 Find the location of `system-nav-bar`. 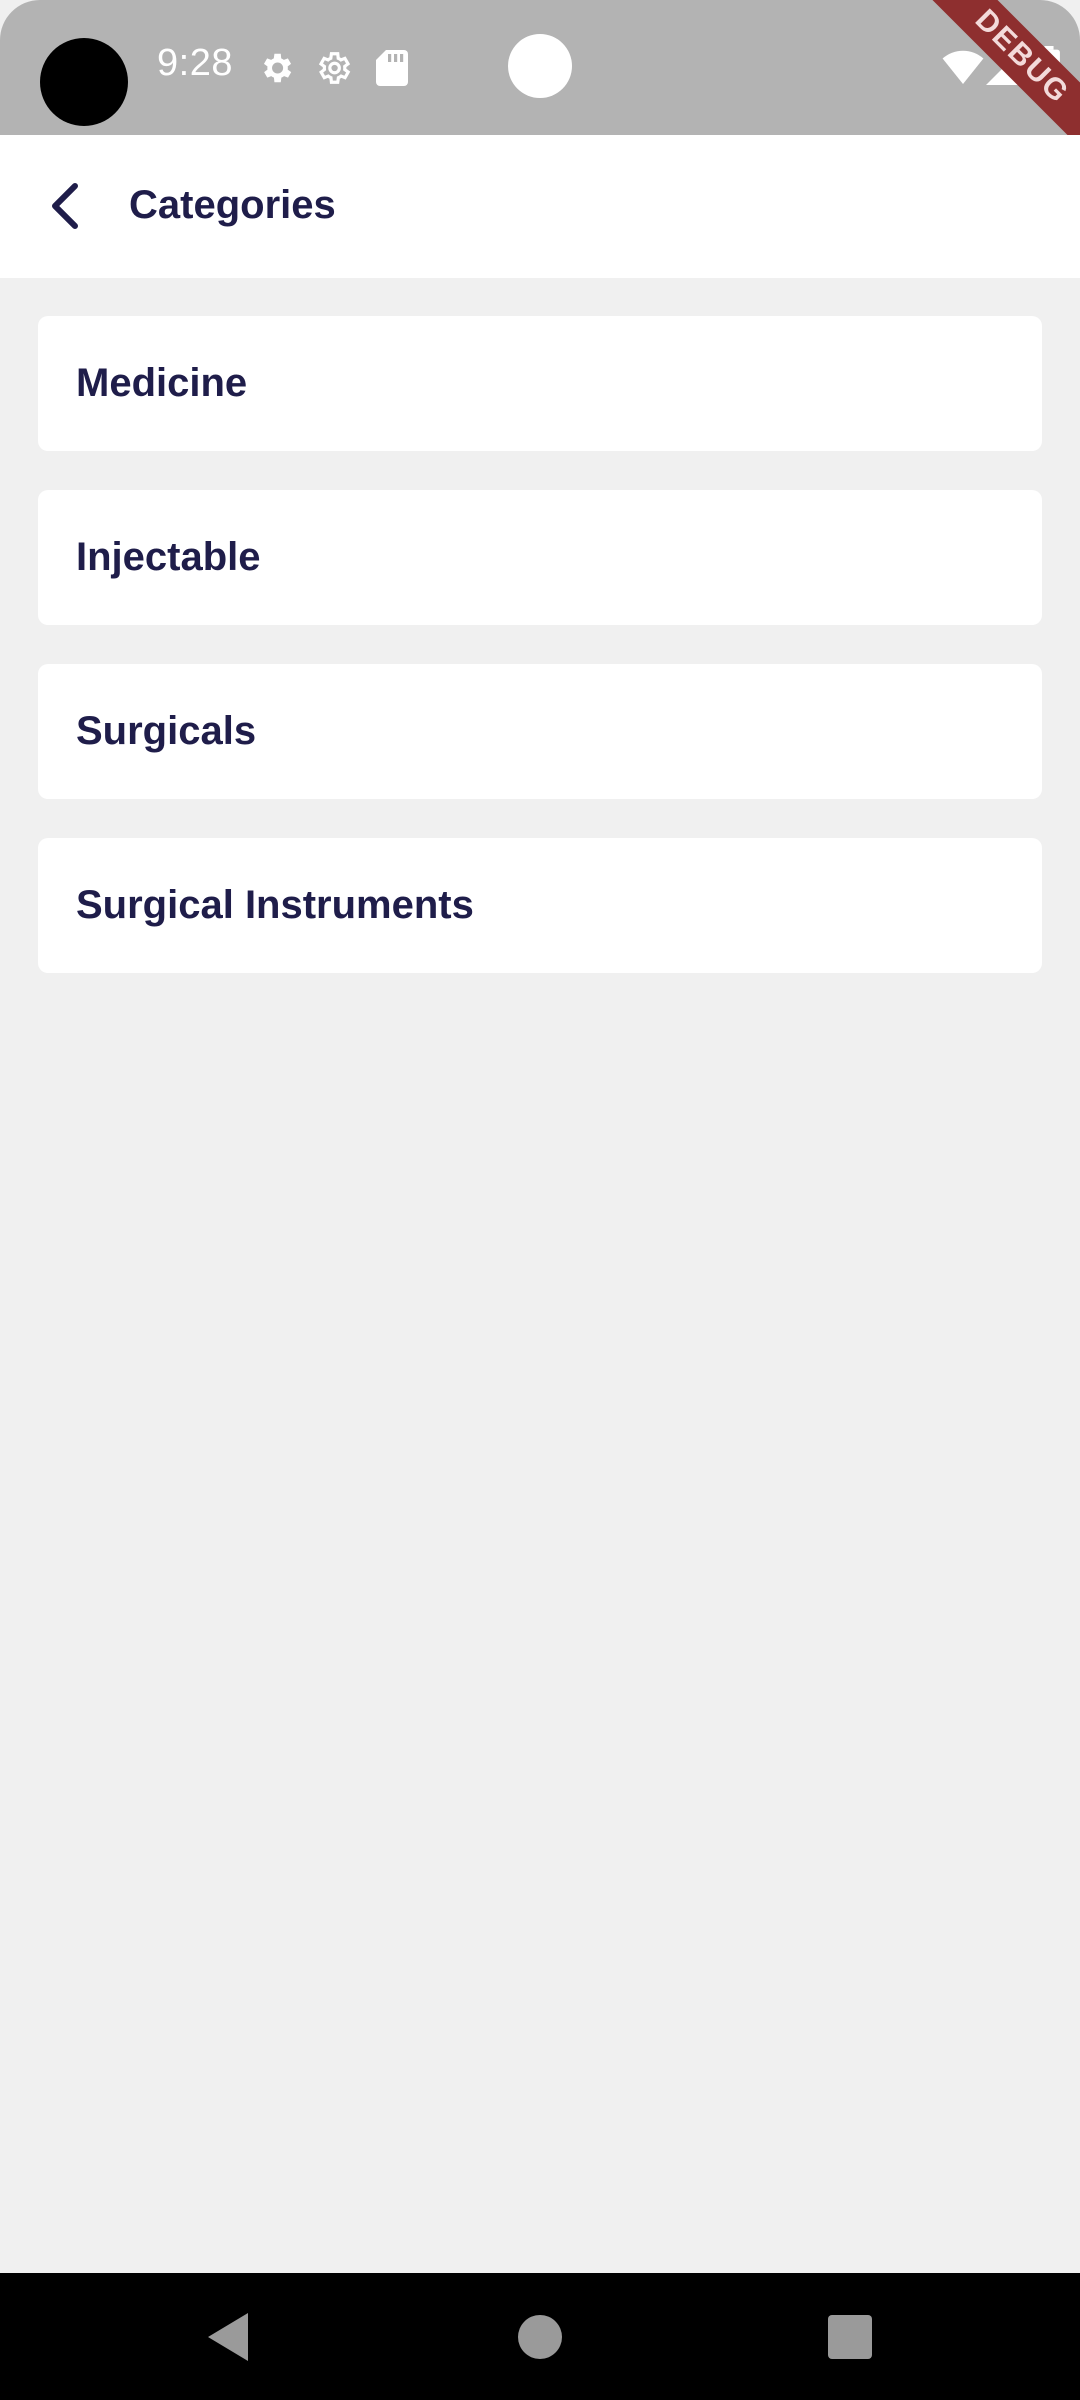

system-nav-bar is located at coordinates (540, 2336).